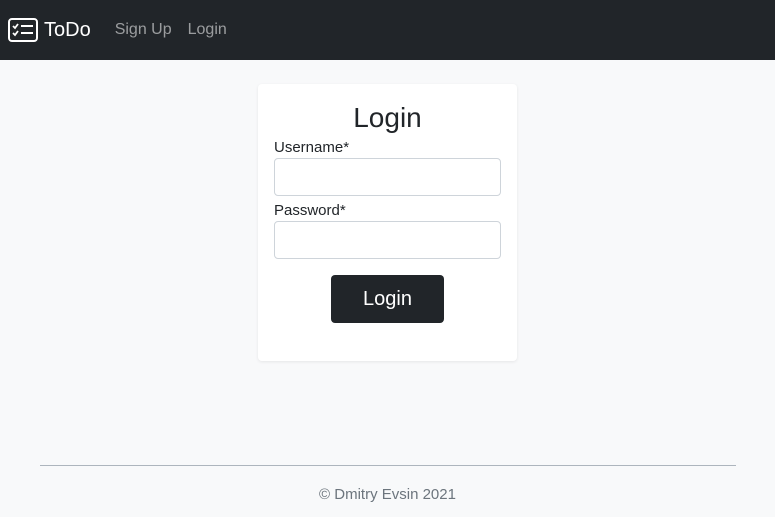  Describe the element at coordinates (312, 147) in the screenshot. I see `username-label: Username*` at that location.